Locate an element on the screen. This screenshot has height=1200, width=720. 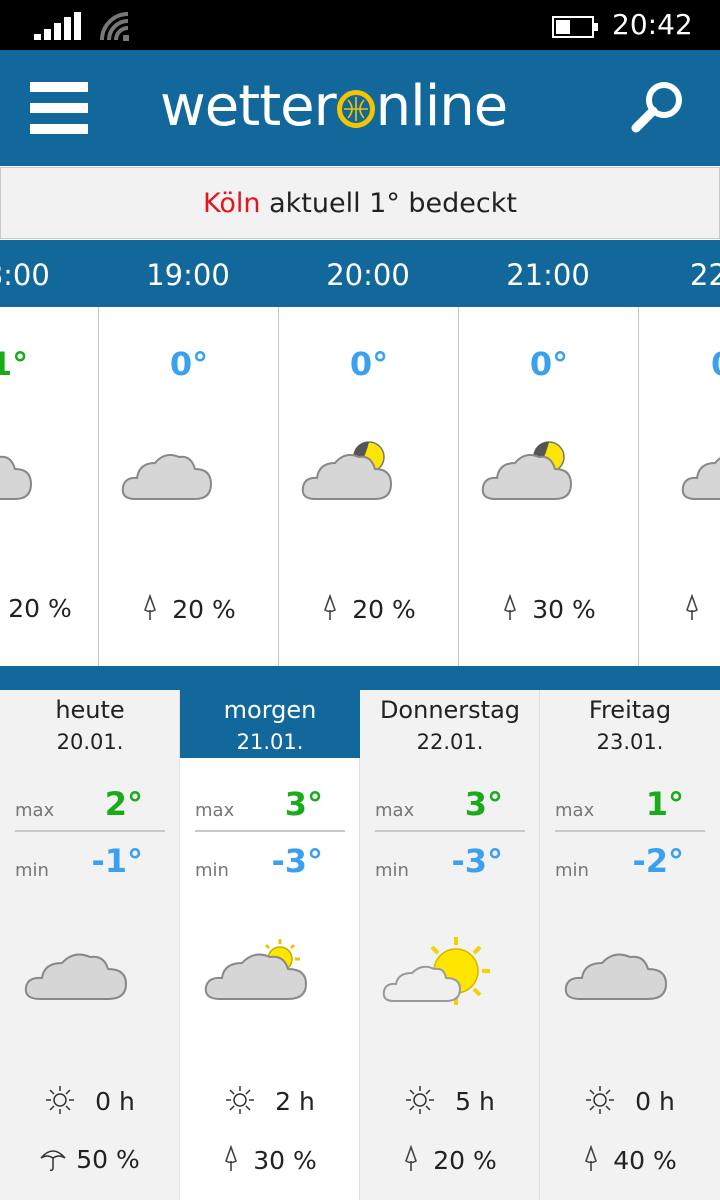
day-date: 20.01. is located at coordinates (90, 742).